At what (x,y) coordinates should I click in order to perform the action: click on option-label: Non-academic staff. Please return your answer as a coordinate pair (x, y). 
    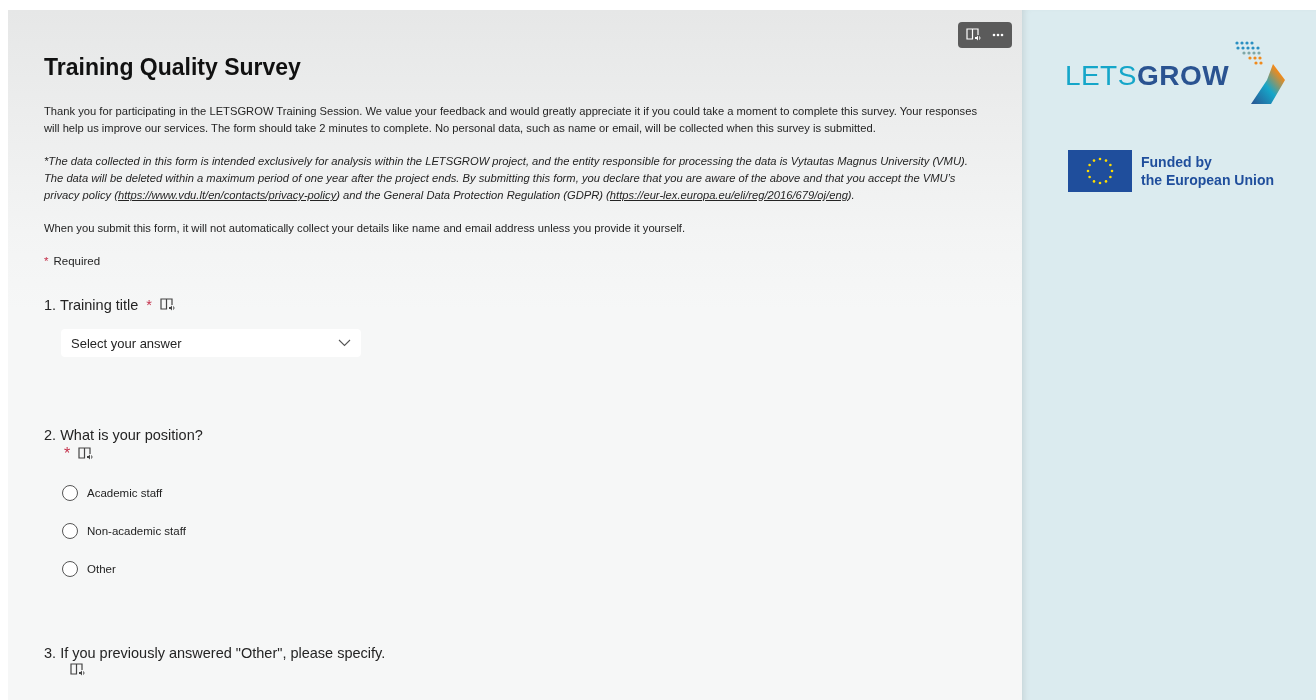
    Looking at the image, I should click on (136, 531).